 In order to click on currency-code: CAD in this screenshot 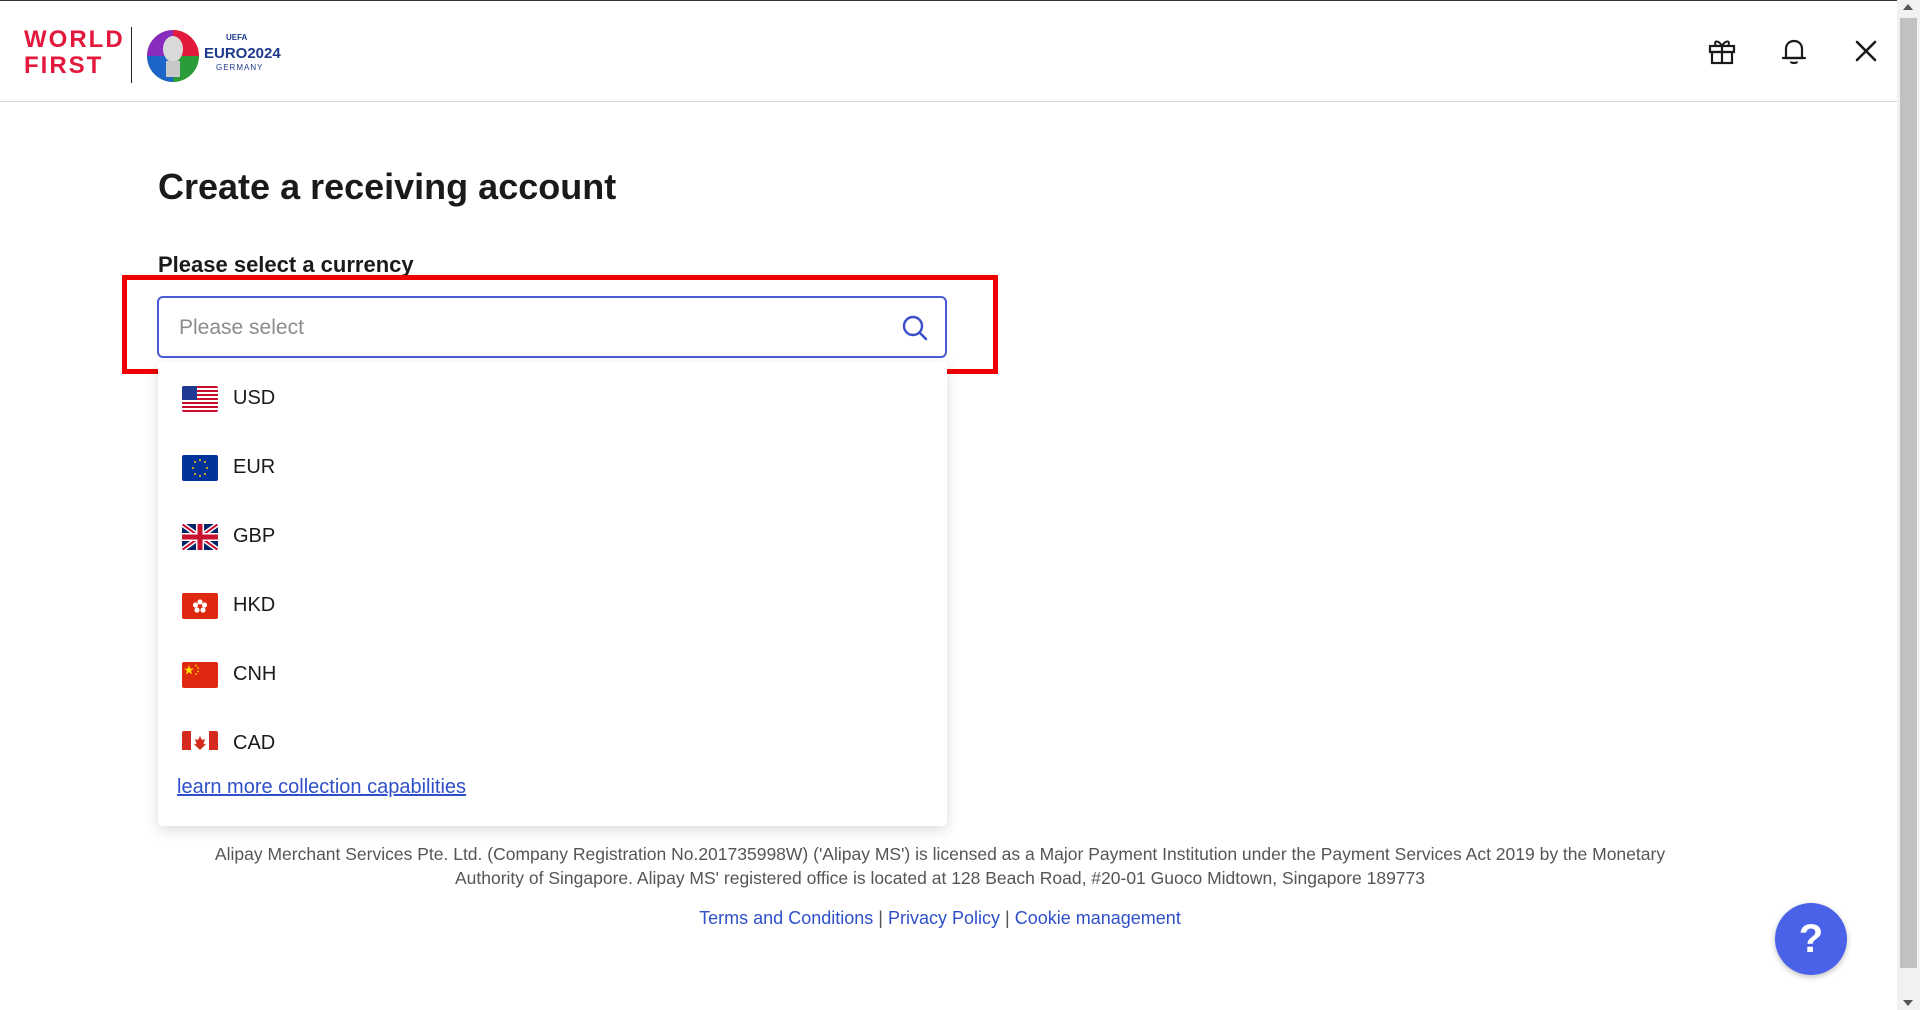, I will do `click(254, 741)`.